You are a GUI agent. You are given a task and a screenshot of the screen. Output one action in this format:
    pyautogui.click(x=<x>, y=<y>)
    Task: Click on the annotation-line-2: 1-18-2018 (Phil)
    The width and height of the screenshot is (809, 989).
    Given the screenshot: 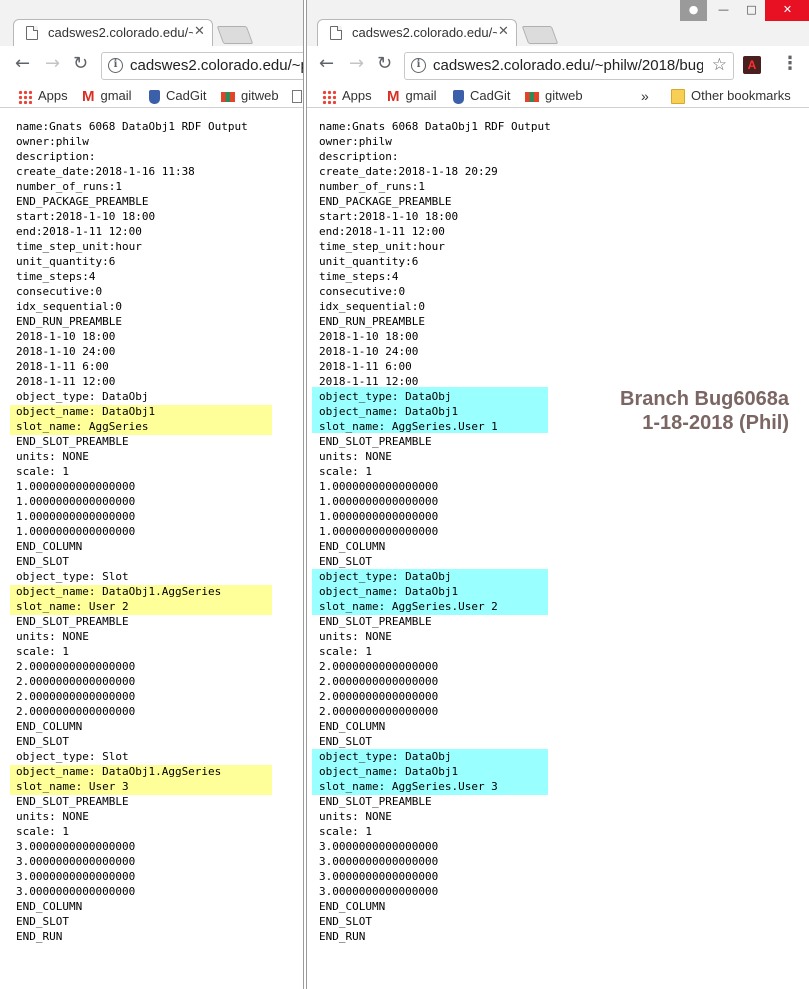 What is the action you would take?
    pyautogui.click(x=715, y=423)
    